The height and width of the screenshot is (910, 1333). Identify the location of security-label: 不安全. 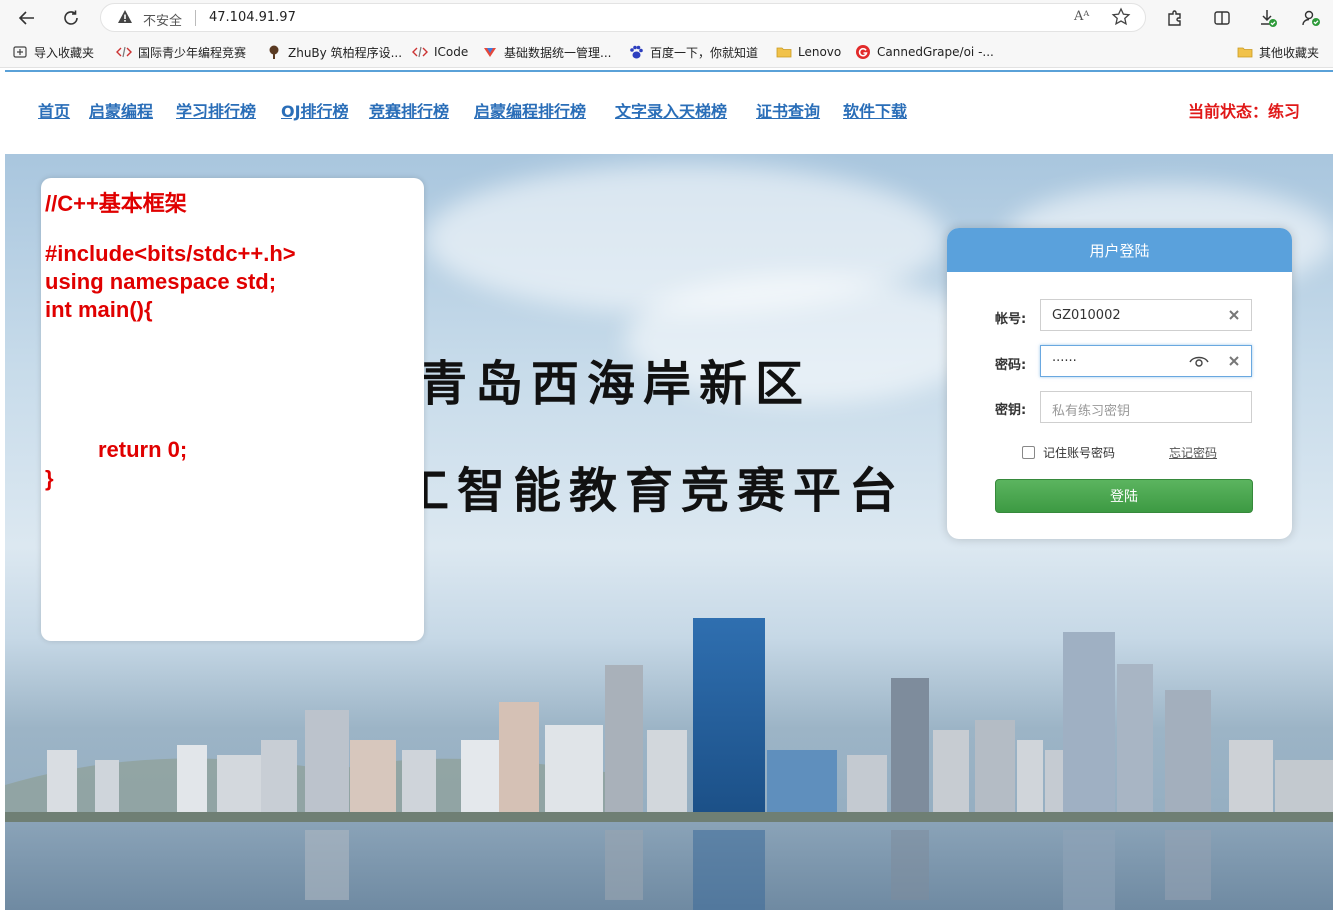
(162, 19).